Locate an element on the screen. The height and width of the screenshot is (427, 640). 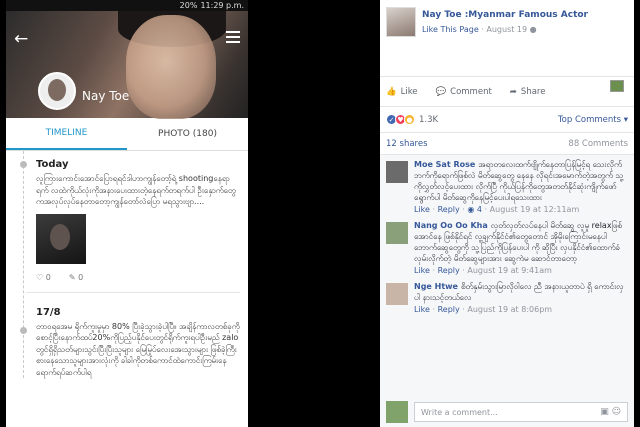
tab-photo: PHOTO (180) is located at coordinates (187, 134).